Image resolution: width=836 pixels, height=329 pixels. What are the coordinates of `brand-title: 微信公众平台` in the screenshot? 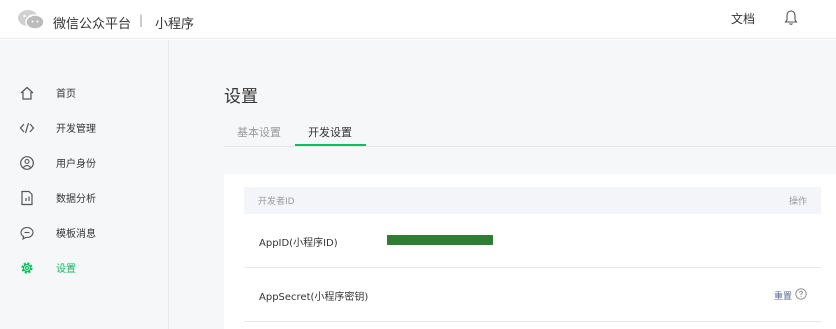 It's located at (92, 22).